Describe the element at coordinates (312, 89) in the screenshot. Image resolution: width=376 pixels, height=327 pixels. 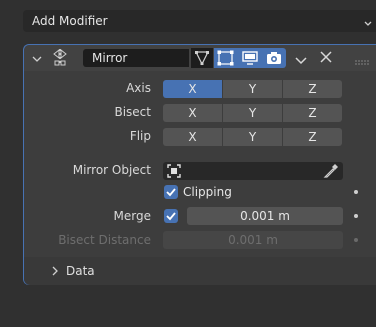
I see `axis-z-toggle: Z` at that location.